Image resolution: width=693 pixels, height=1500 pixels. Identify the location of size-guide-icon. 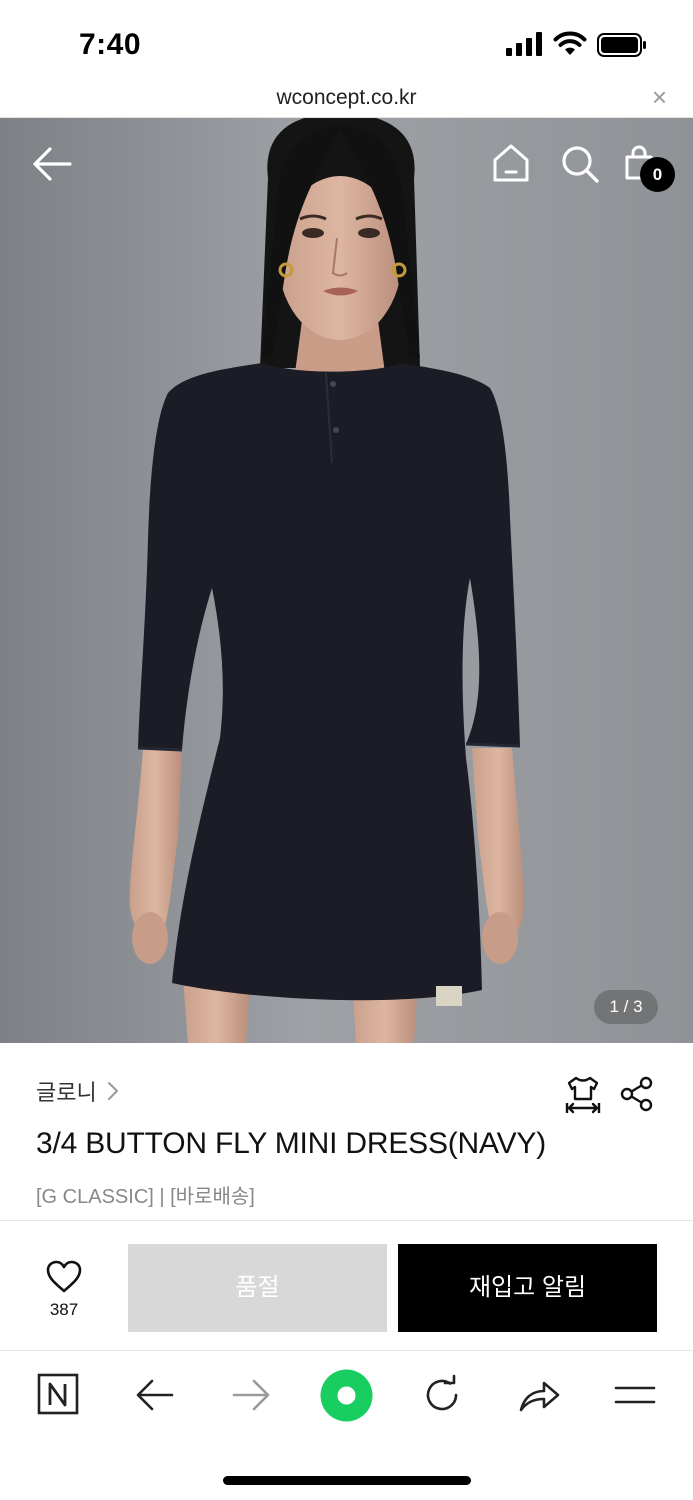
(583, 1095).